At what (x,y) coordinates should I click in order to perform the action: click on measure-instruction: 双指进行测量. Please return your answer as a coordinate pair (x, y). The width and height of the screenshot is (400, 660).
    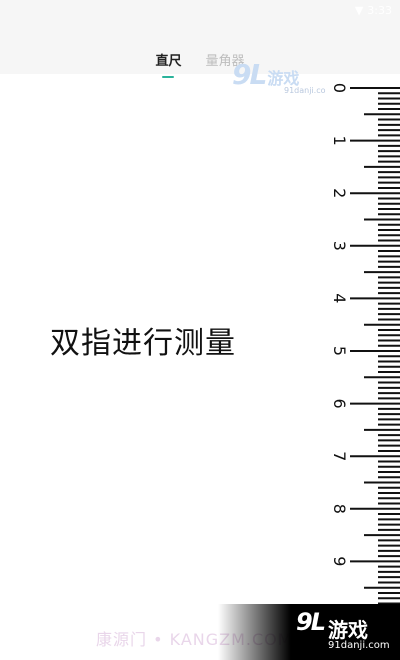
    Looking at the image, I should click on (143, 343).